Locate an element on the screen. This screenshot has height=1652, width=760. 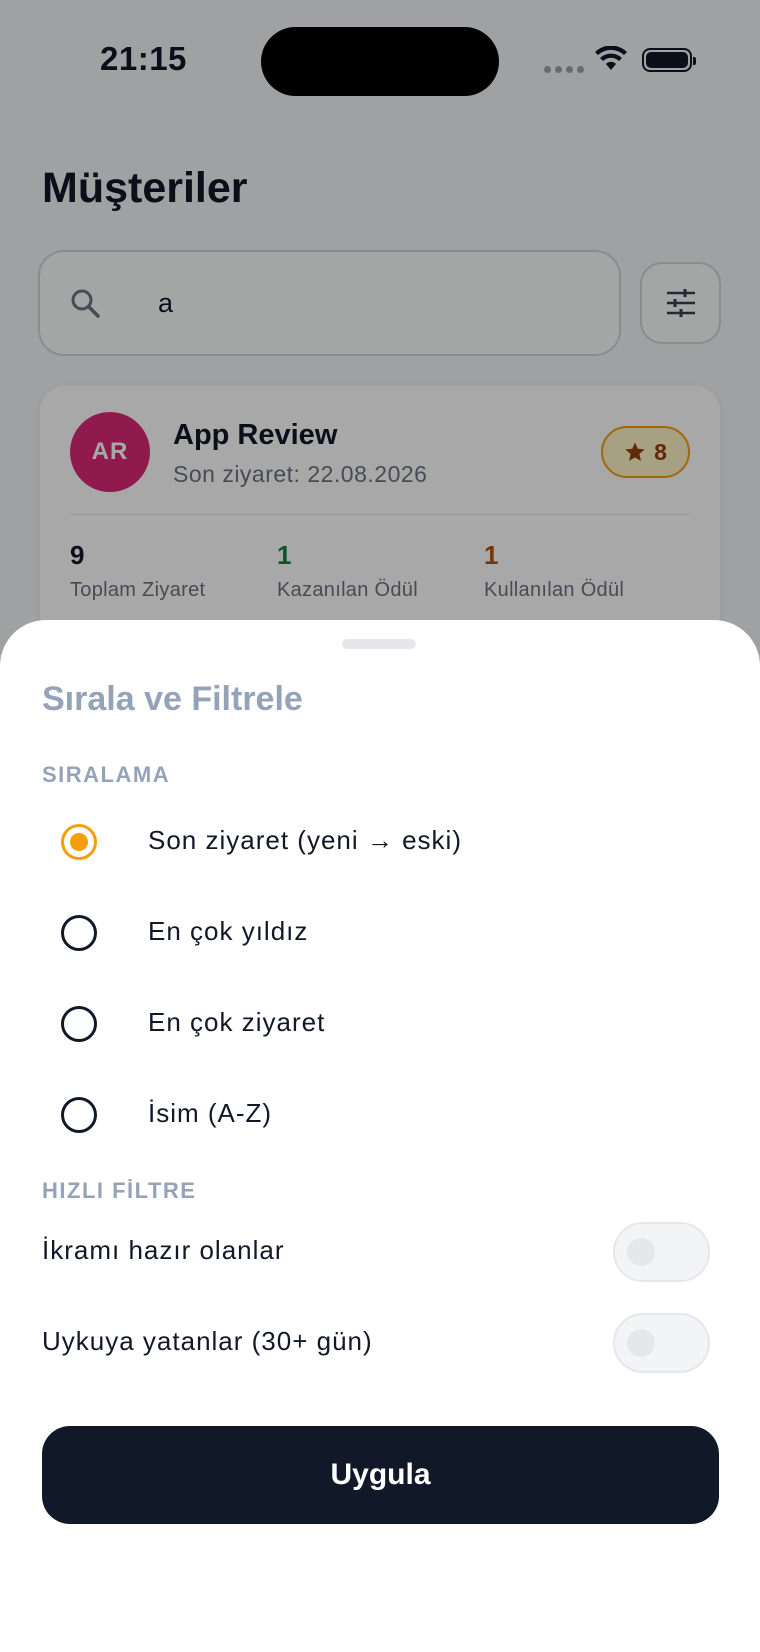
sheet-title: Sırala ve Filtrele is located at coordinates (172, 699).